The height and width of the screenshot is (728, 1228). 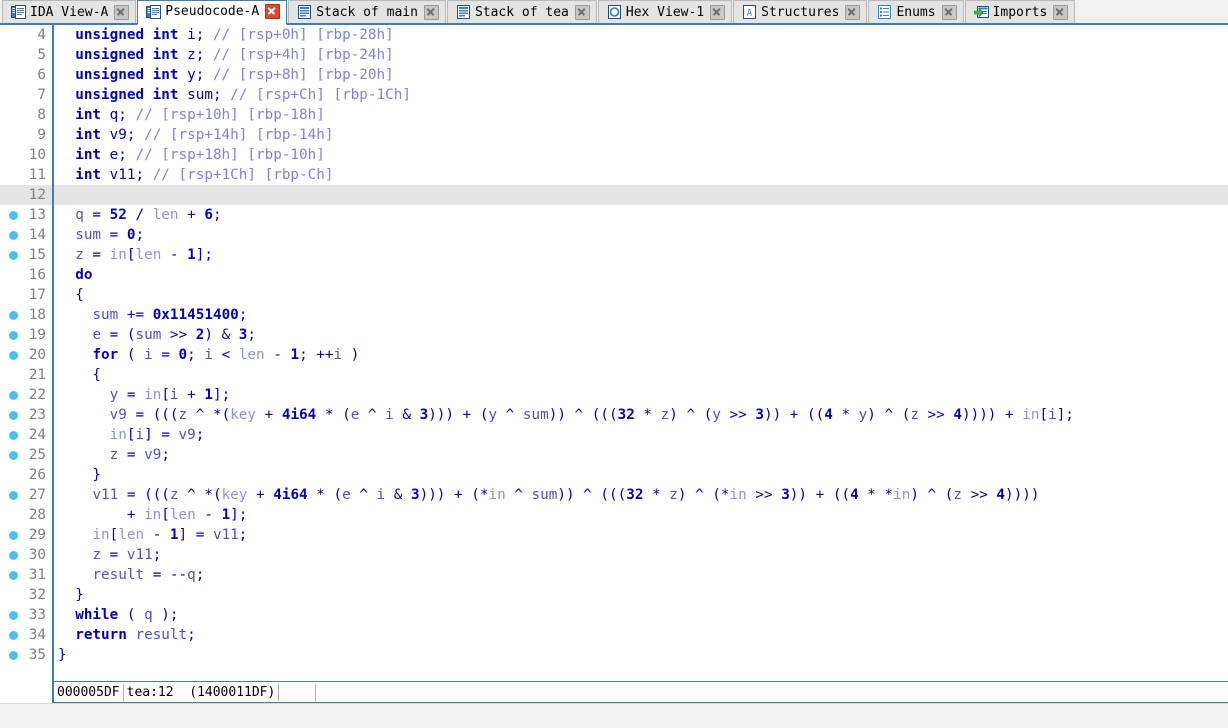 I want to click on code-line-33: while ( q );, so click(x=641, y=615).